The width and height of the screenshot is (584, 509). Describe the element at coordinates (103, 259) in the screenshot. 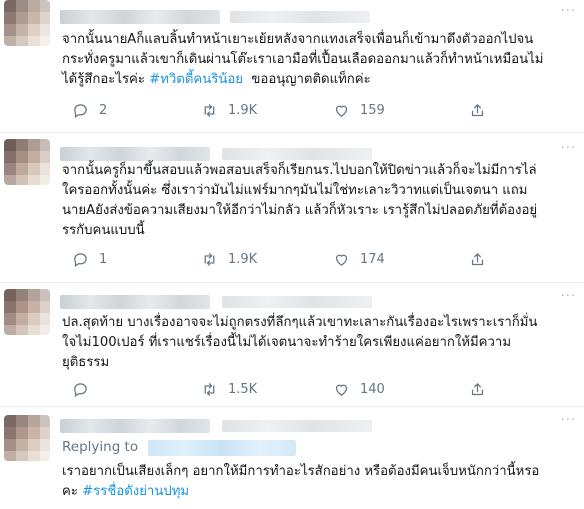

I see `reply-count: 1` at that location.